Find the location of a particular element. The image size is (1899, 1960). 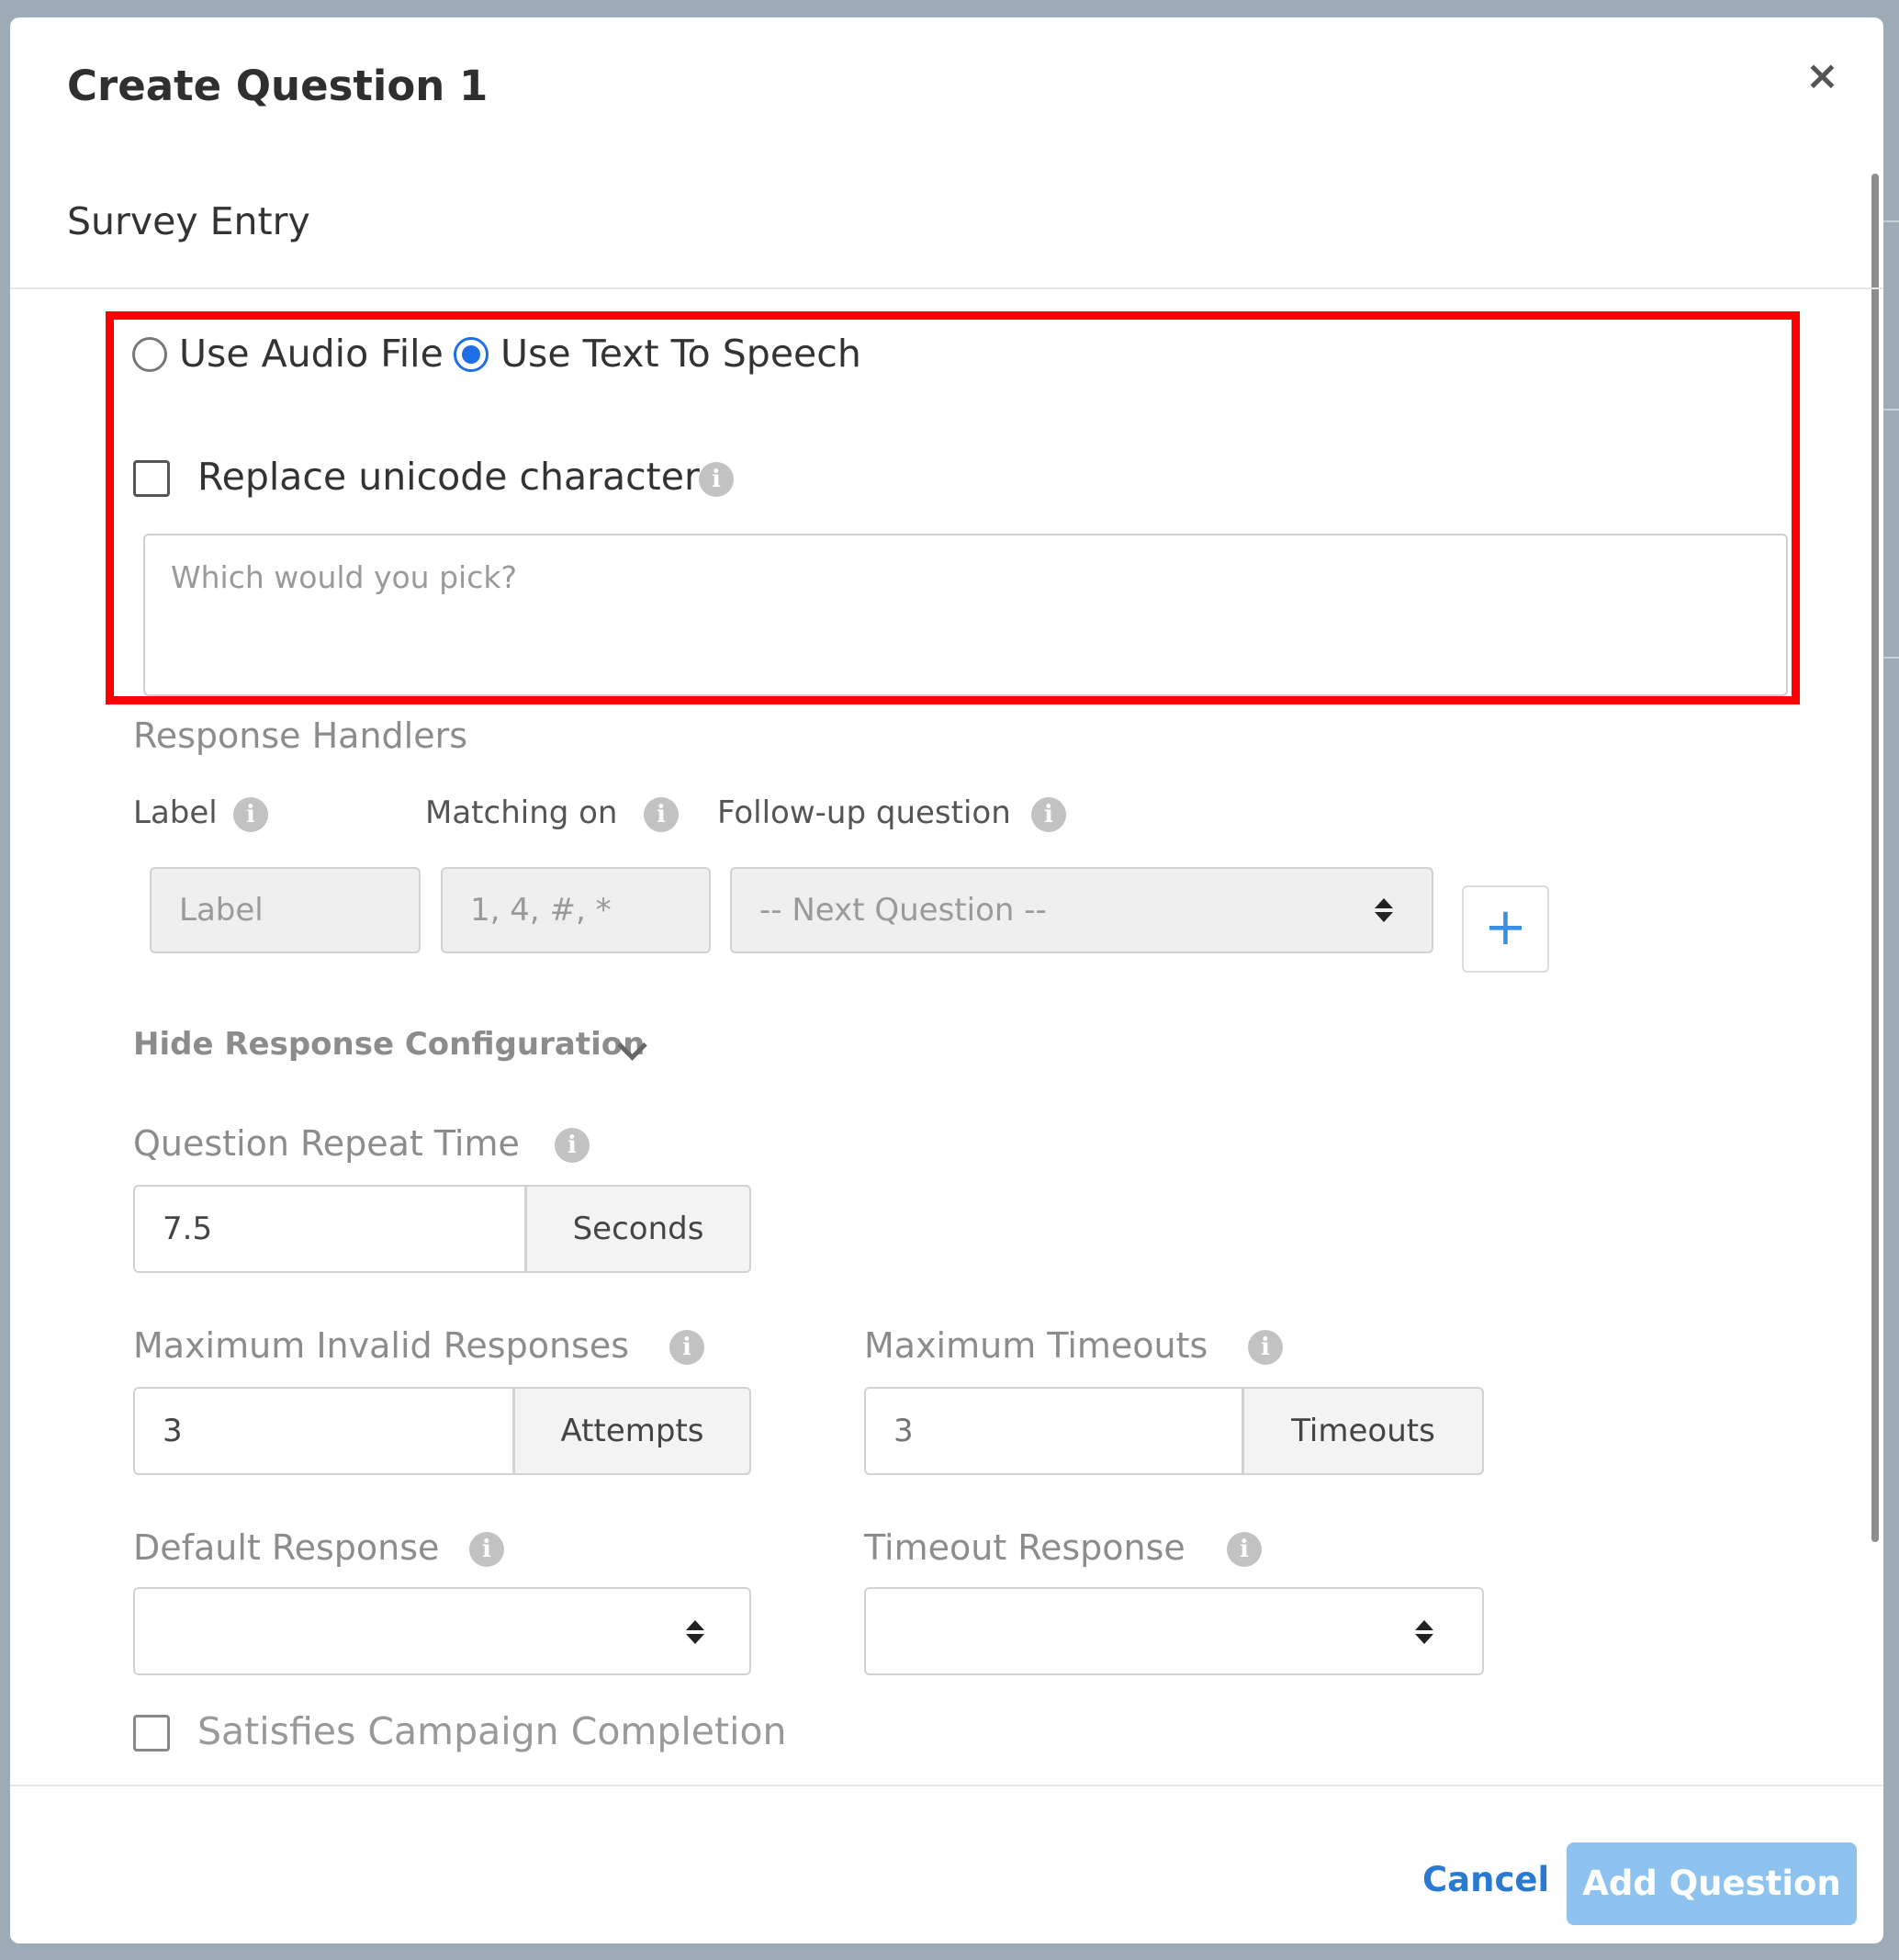

max-invalid-input is located at coordinates (323, 1431).